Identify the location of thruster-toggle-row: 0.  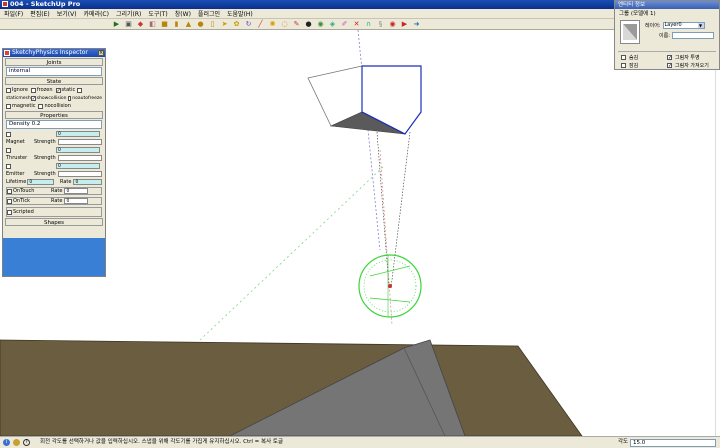
(54, 150).